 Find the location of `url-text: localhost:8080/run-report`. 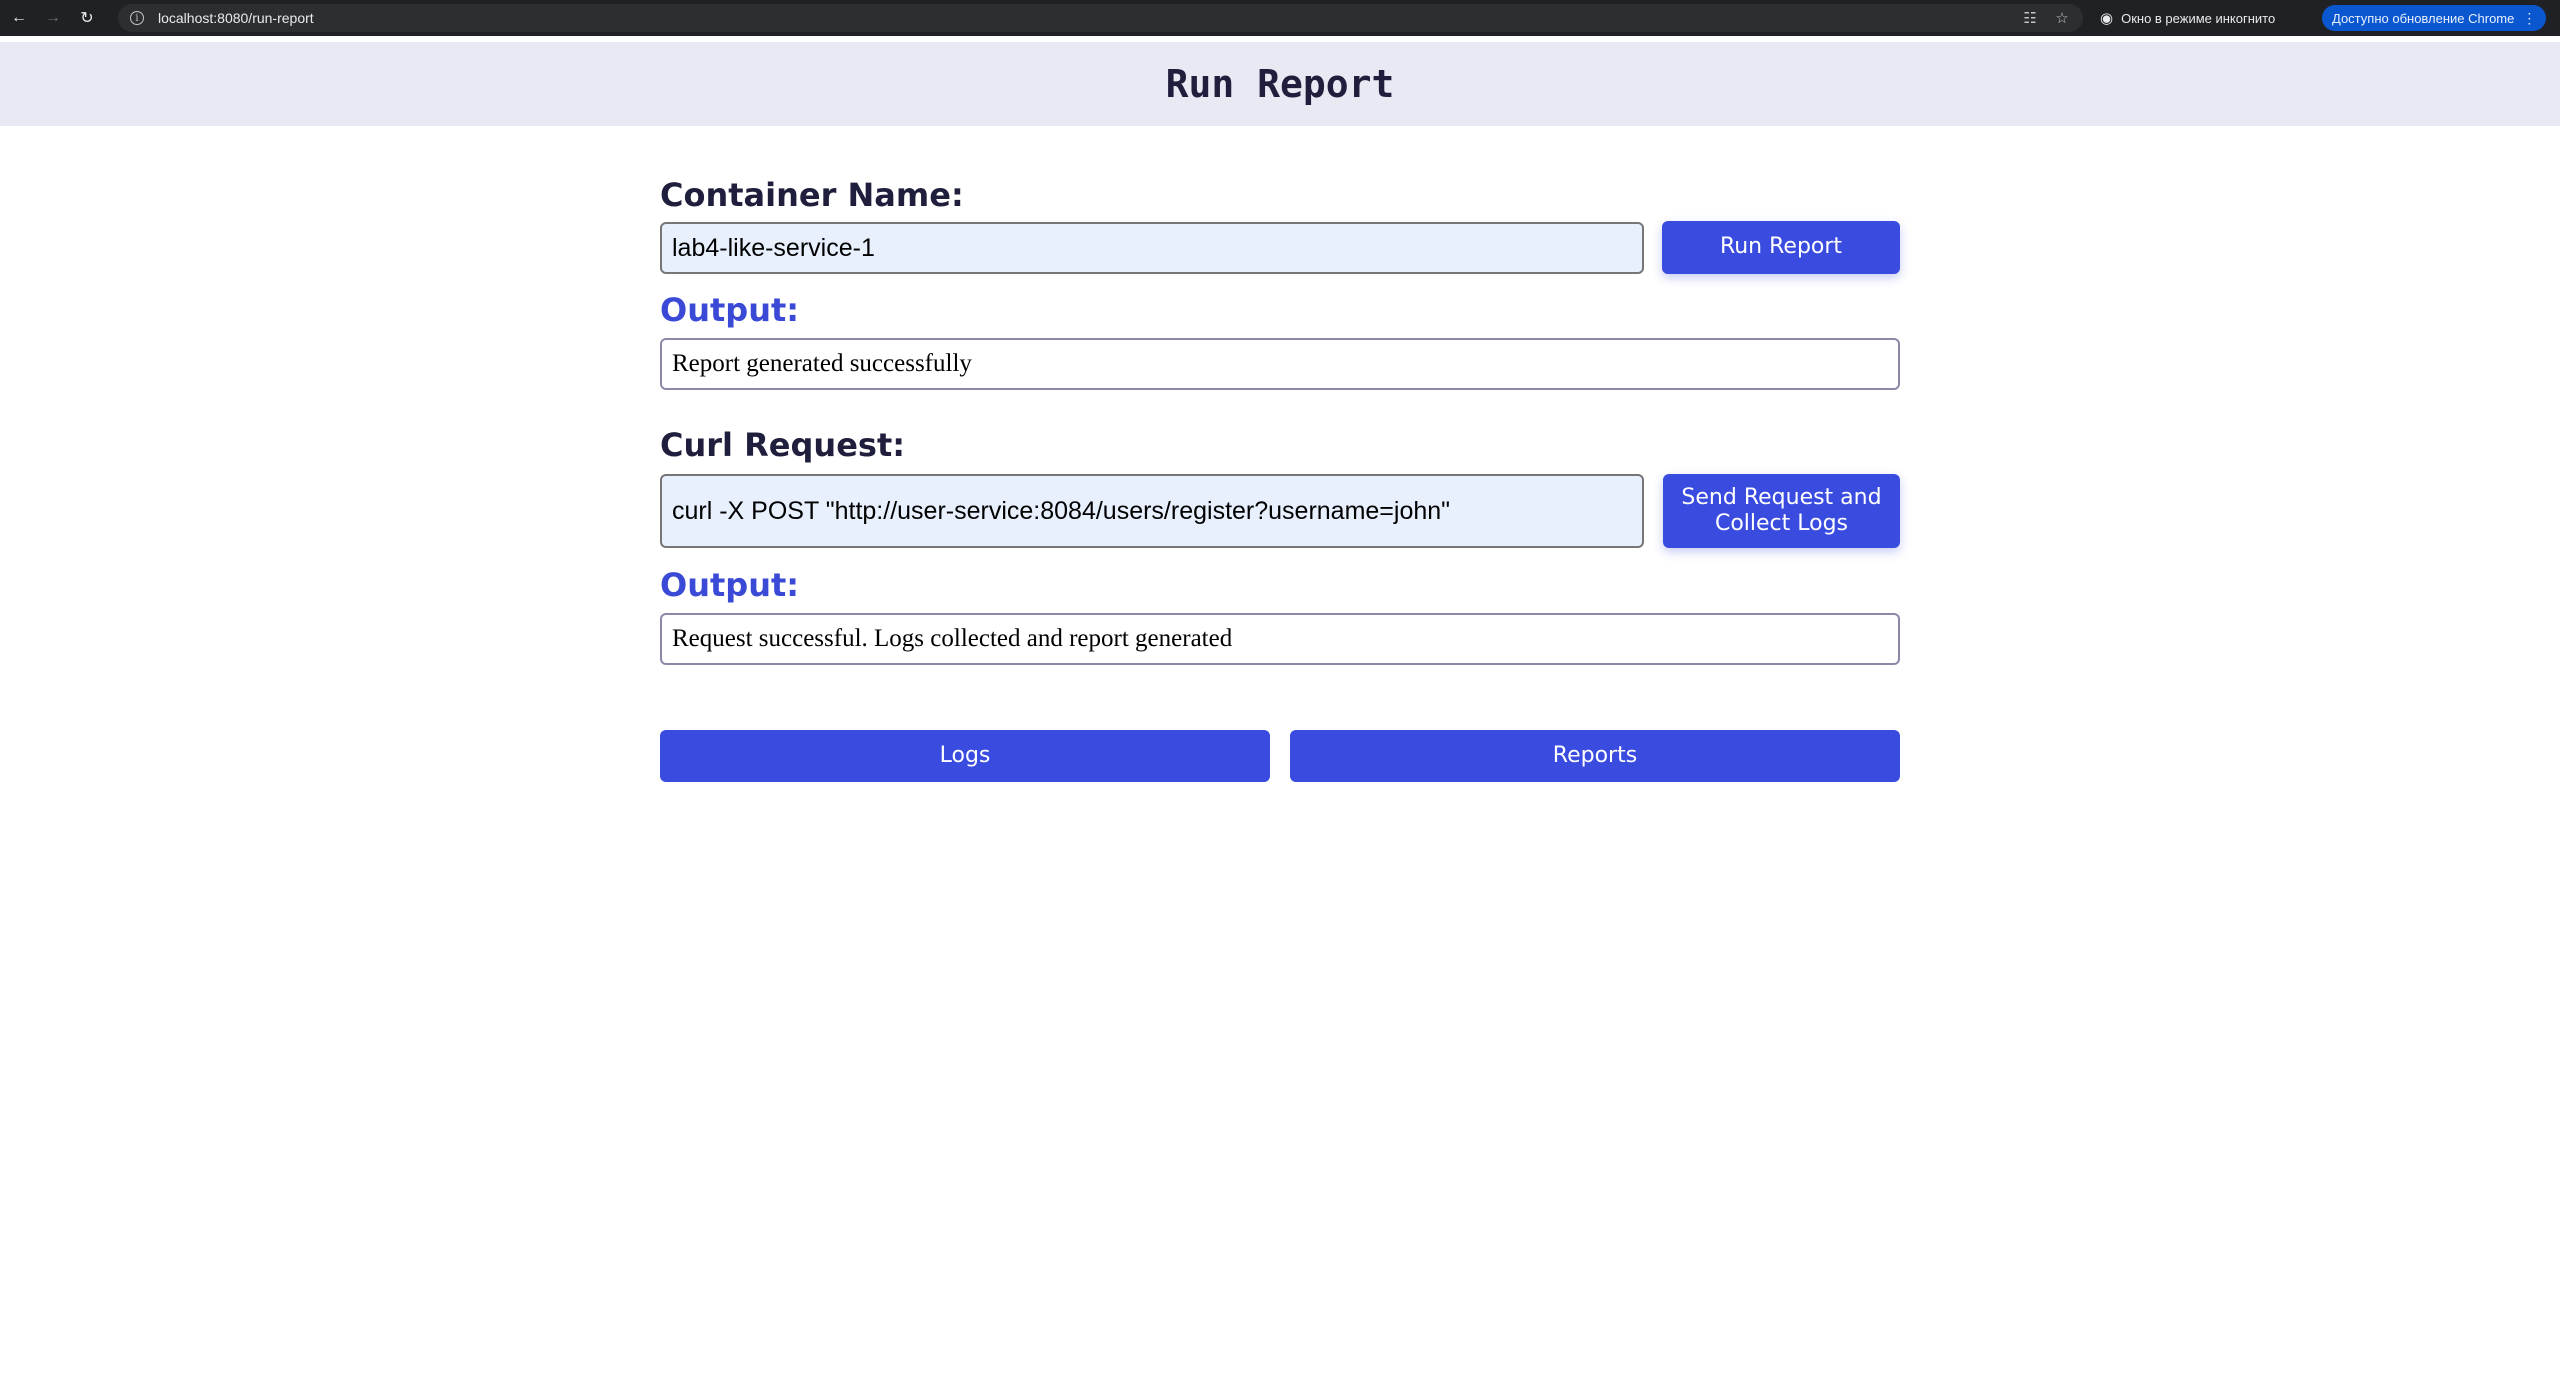

url-text: localhost:8080/run-report is located at coordinates (236, 18).